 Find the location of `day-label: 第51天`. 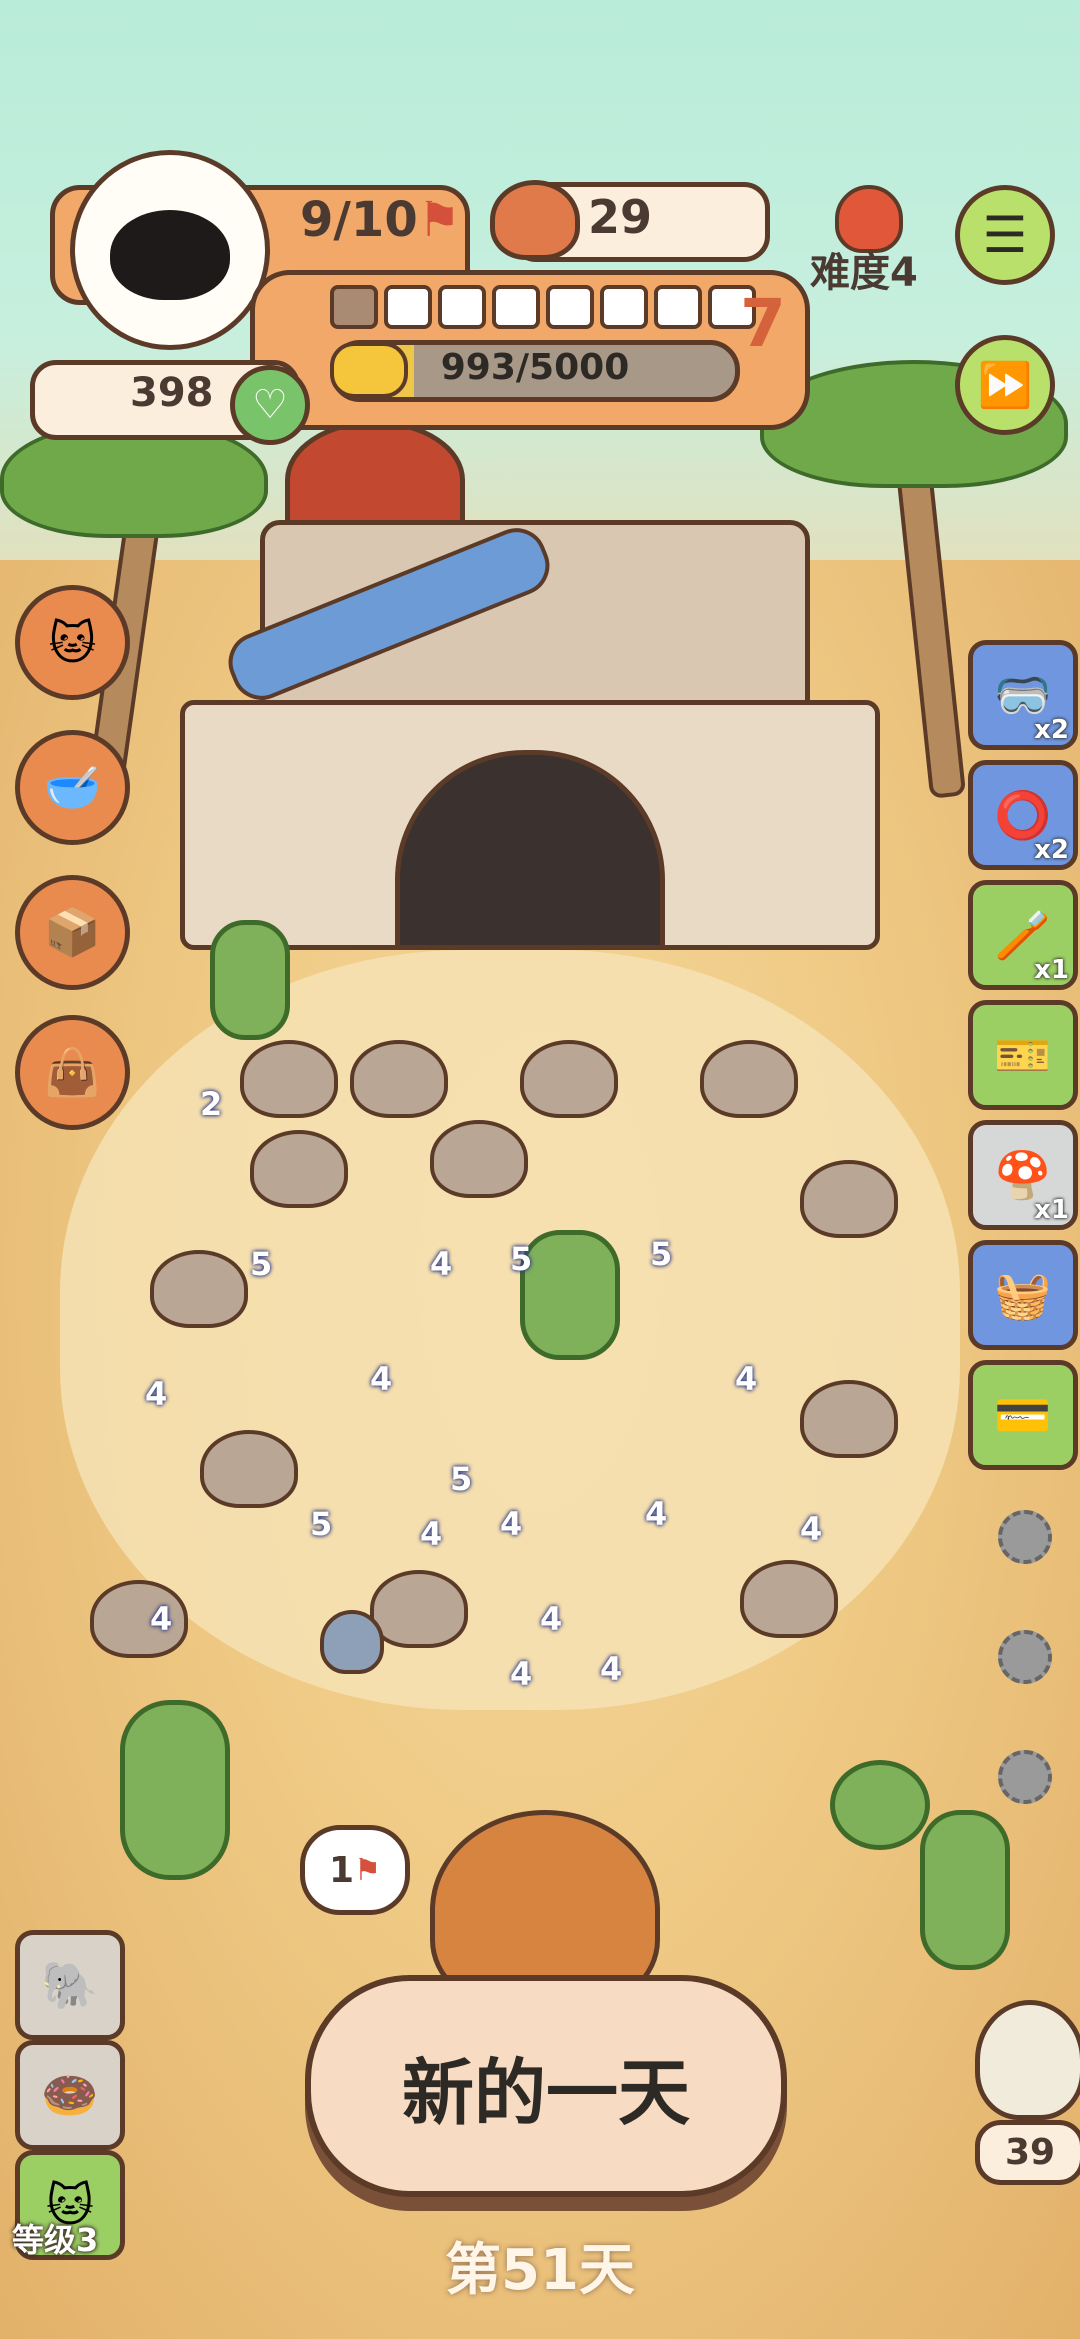

day-label: 第51天 is located at coordinates (540, 2270).